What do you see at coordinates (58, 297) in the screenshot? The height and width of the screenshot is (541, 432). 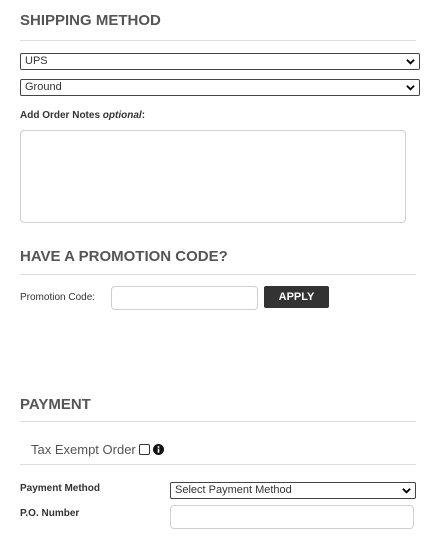 I see `promotion-code-label: Promotion Code:` at bounding box center [58, 297].